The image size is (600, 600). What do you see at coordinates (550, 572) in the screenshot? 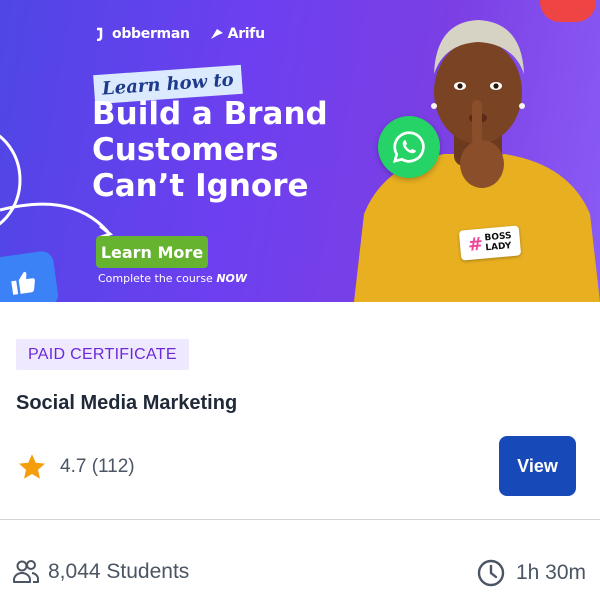
I see `duration-text: 1h 30m` at bounding box center [550, 572].